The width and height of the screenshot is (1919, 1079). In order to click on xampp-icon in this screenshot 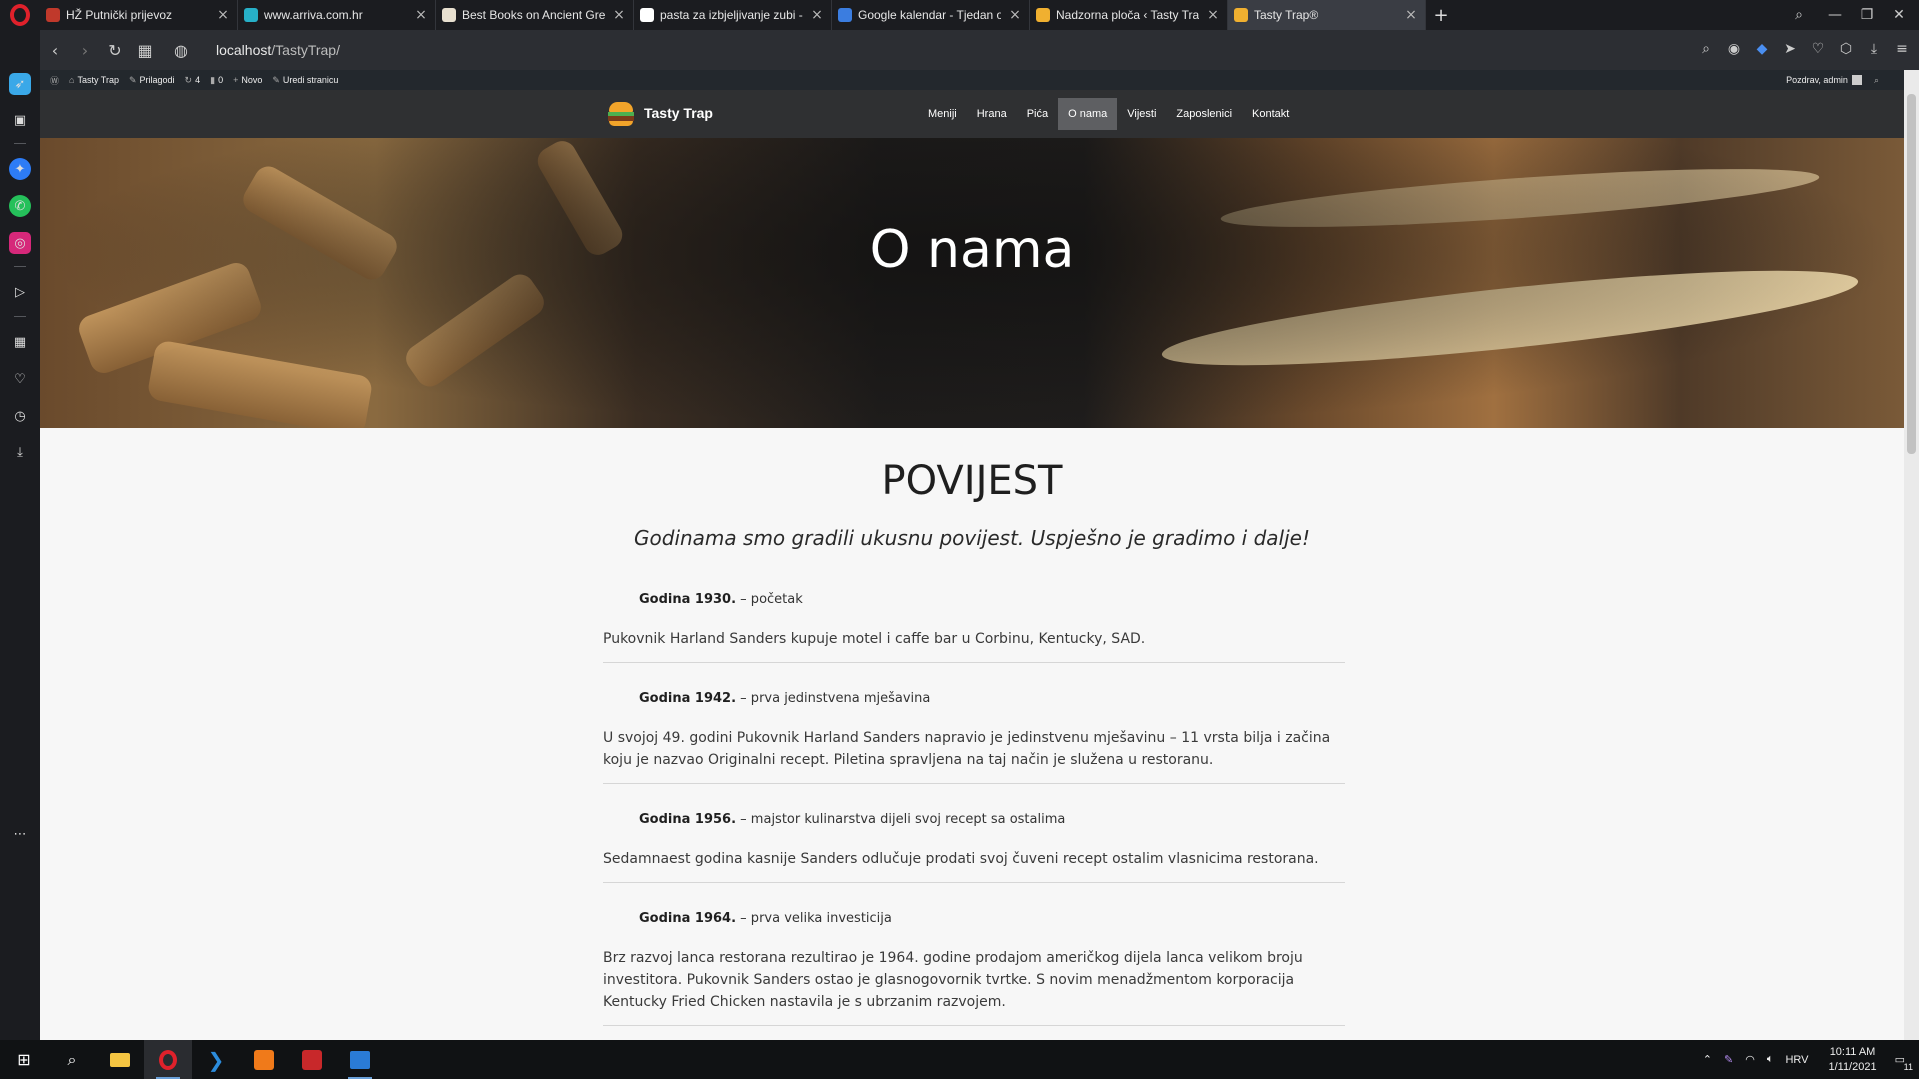, I will do `click(264, 1059)`.